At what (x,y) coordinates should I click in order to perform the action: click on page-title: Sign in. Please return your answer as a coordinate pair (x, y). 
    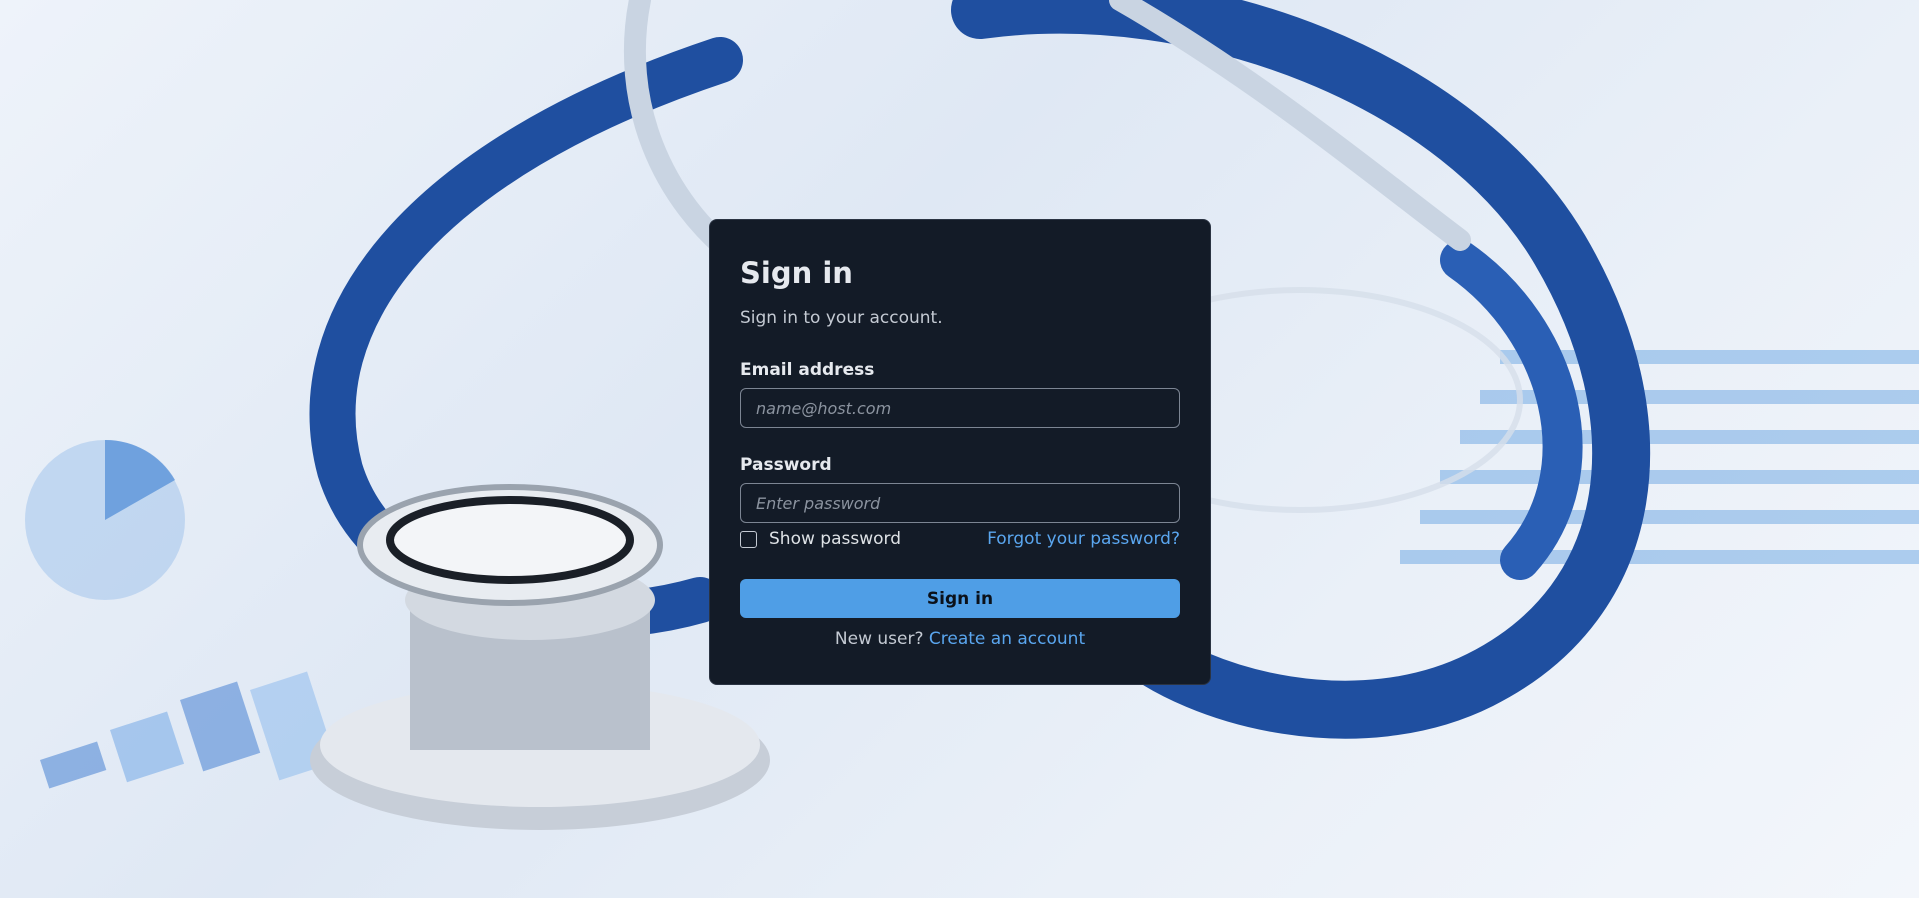
    Looking at the image, I should click on (796, 273).